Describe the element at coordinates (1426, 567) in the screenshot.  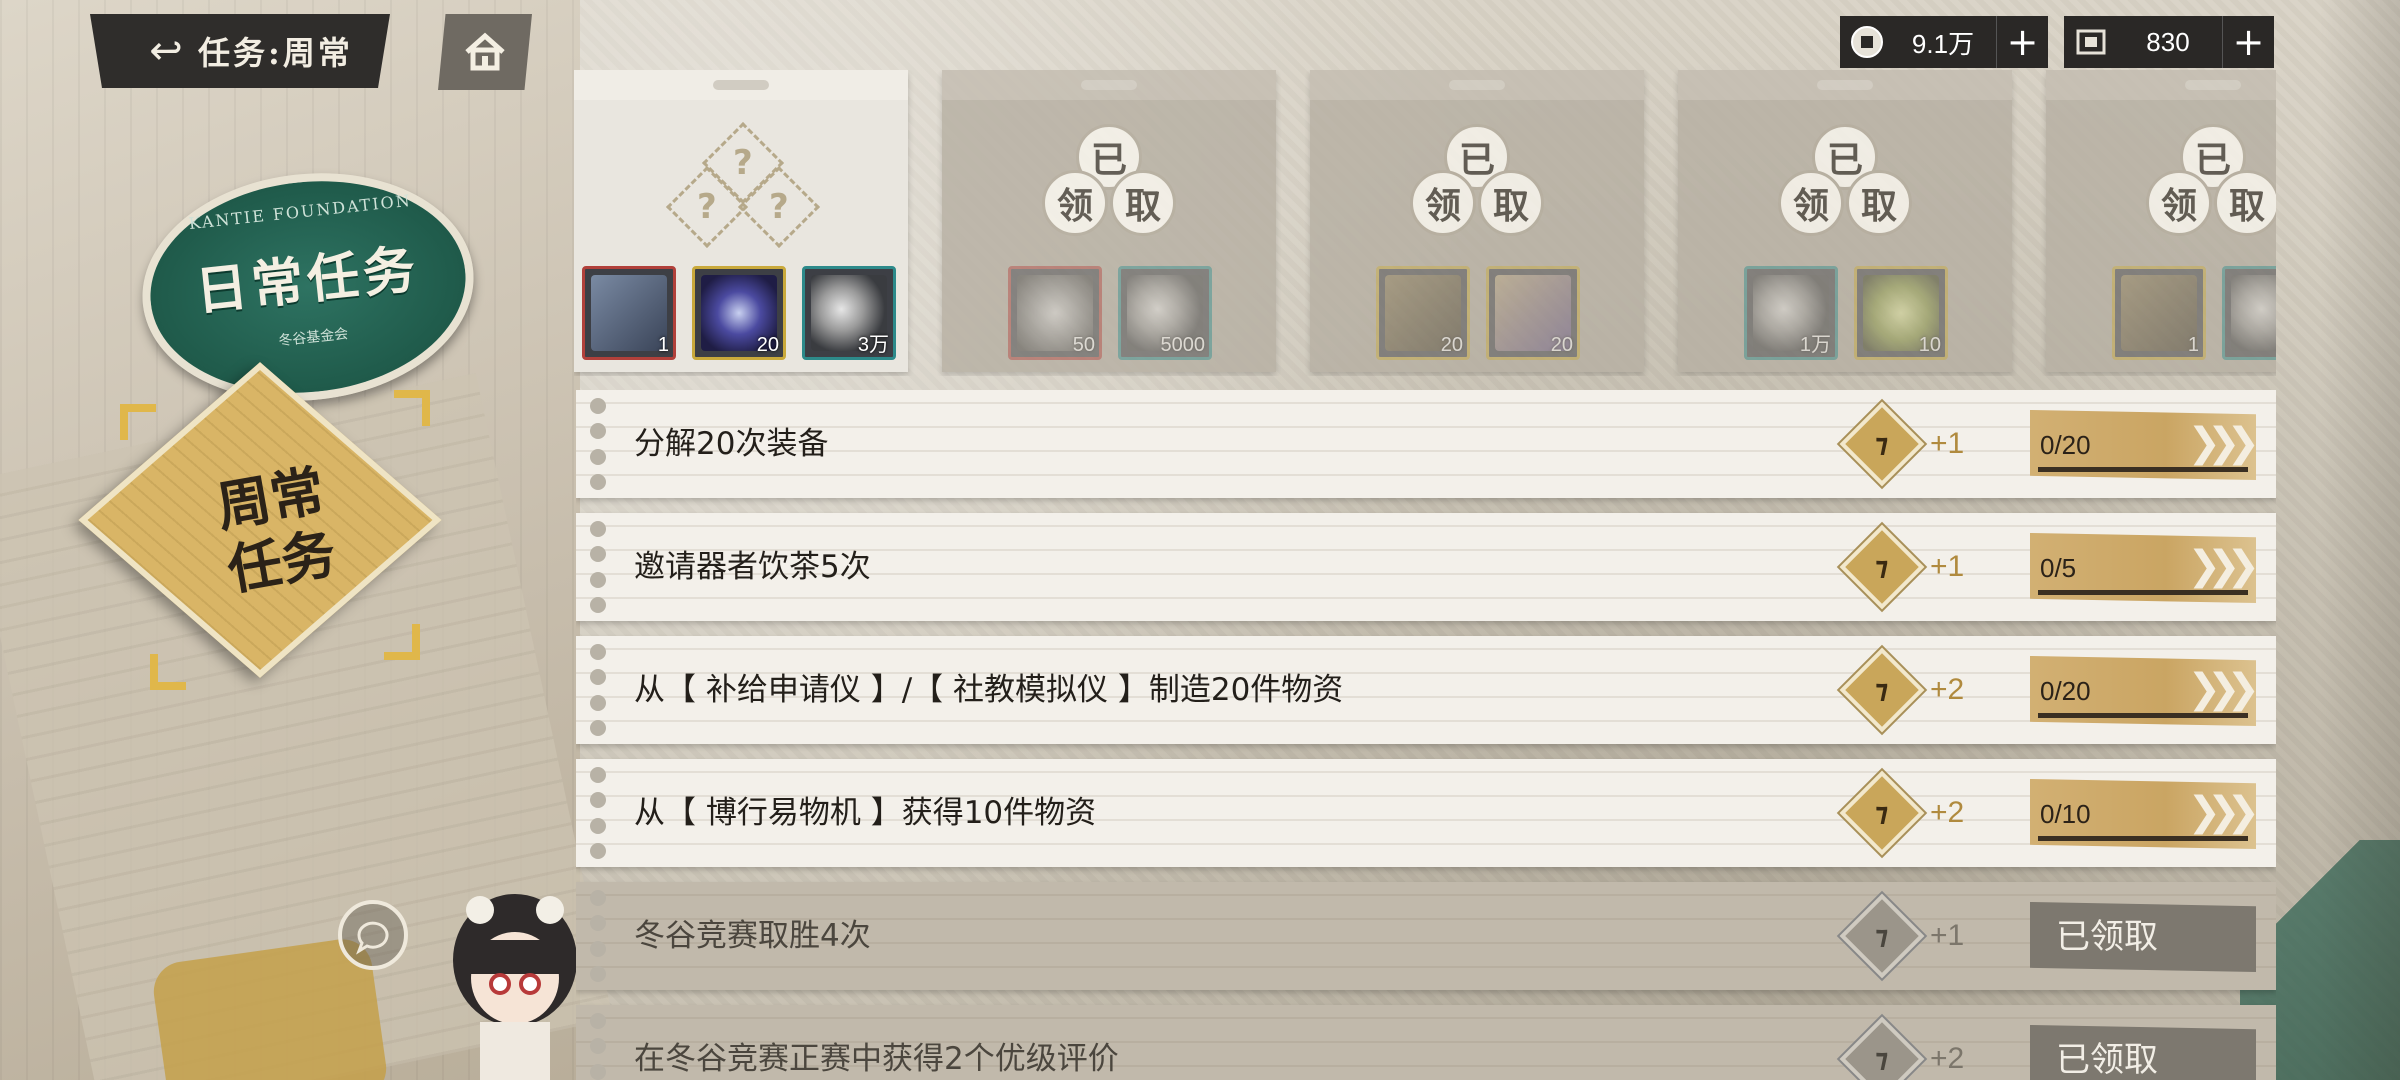
I see `task-row: 邀请器者饮茶5次 ⁊ +1 0/5 ❯❯❯` at that location.